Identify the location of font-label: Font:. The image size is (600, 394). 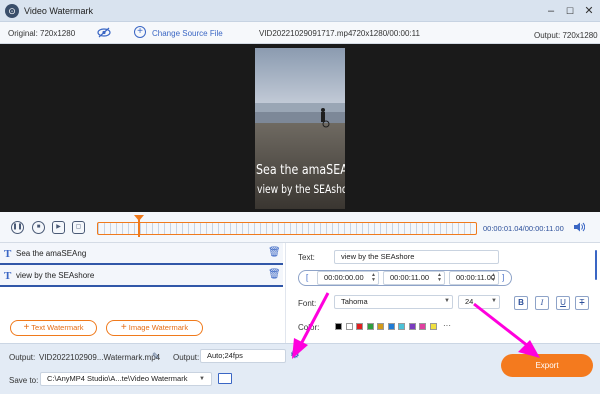
(307, 303).